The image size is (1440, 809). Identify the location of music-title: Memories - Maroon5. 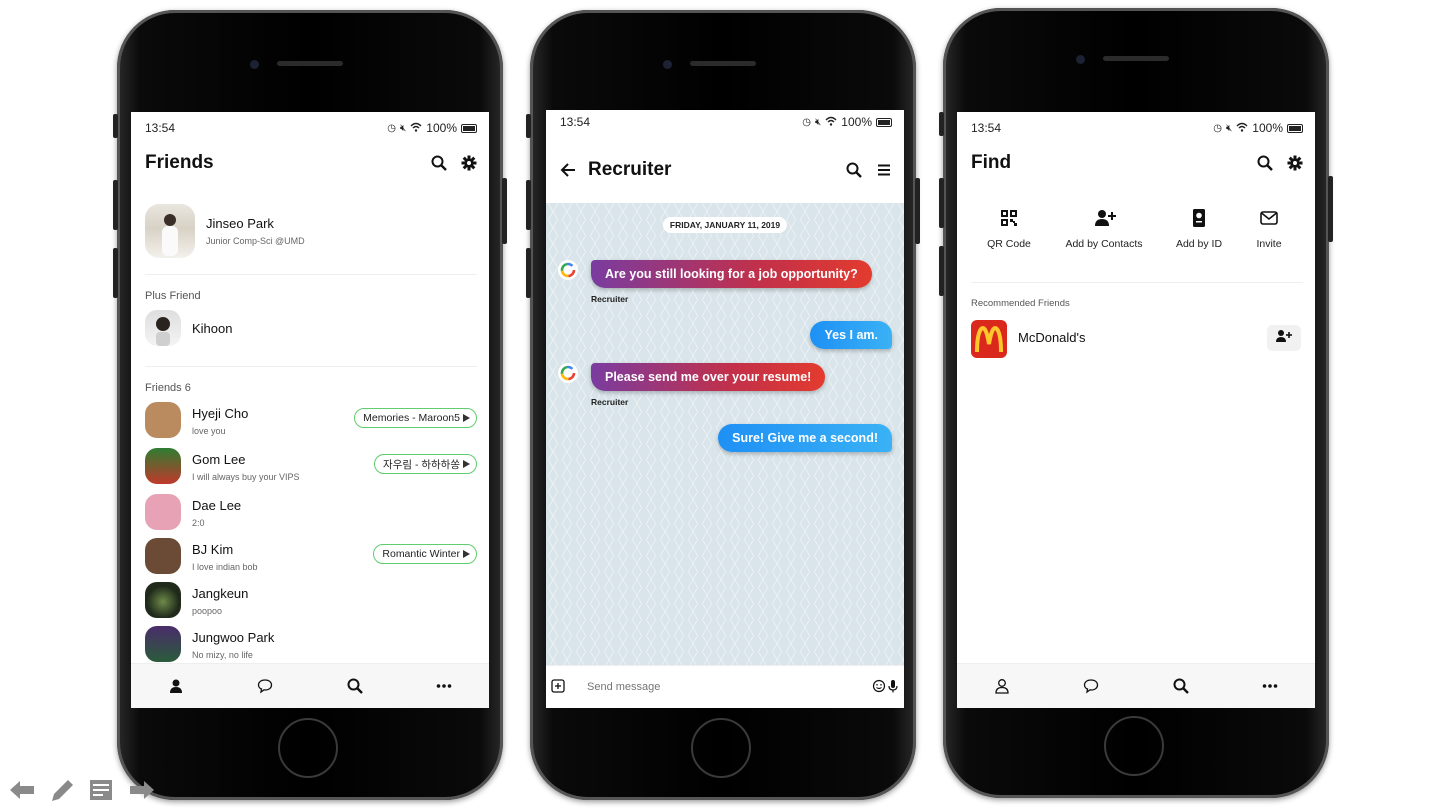
(411, 418).